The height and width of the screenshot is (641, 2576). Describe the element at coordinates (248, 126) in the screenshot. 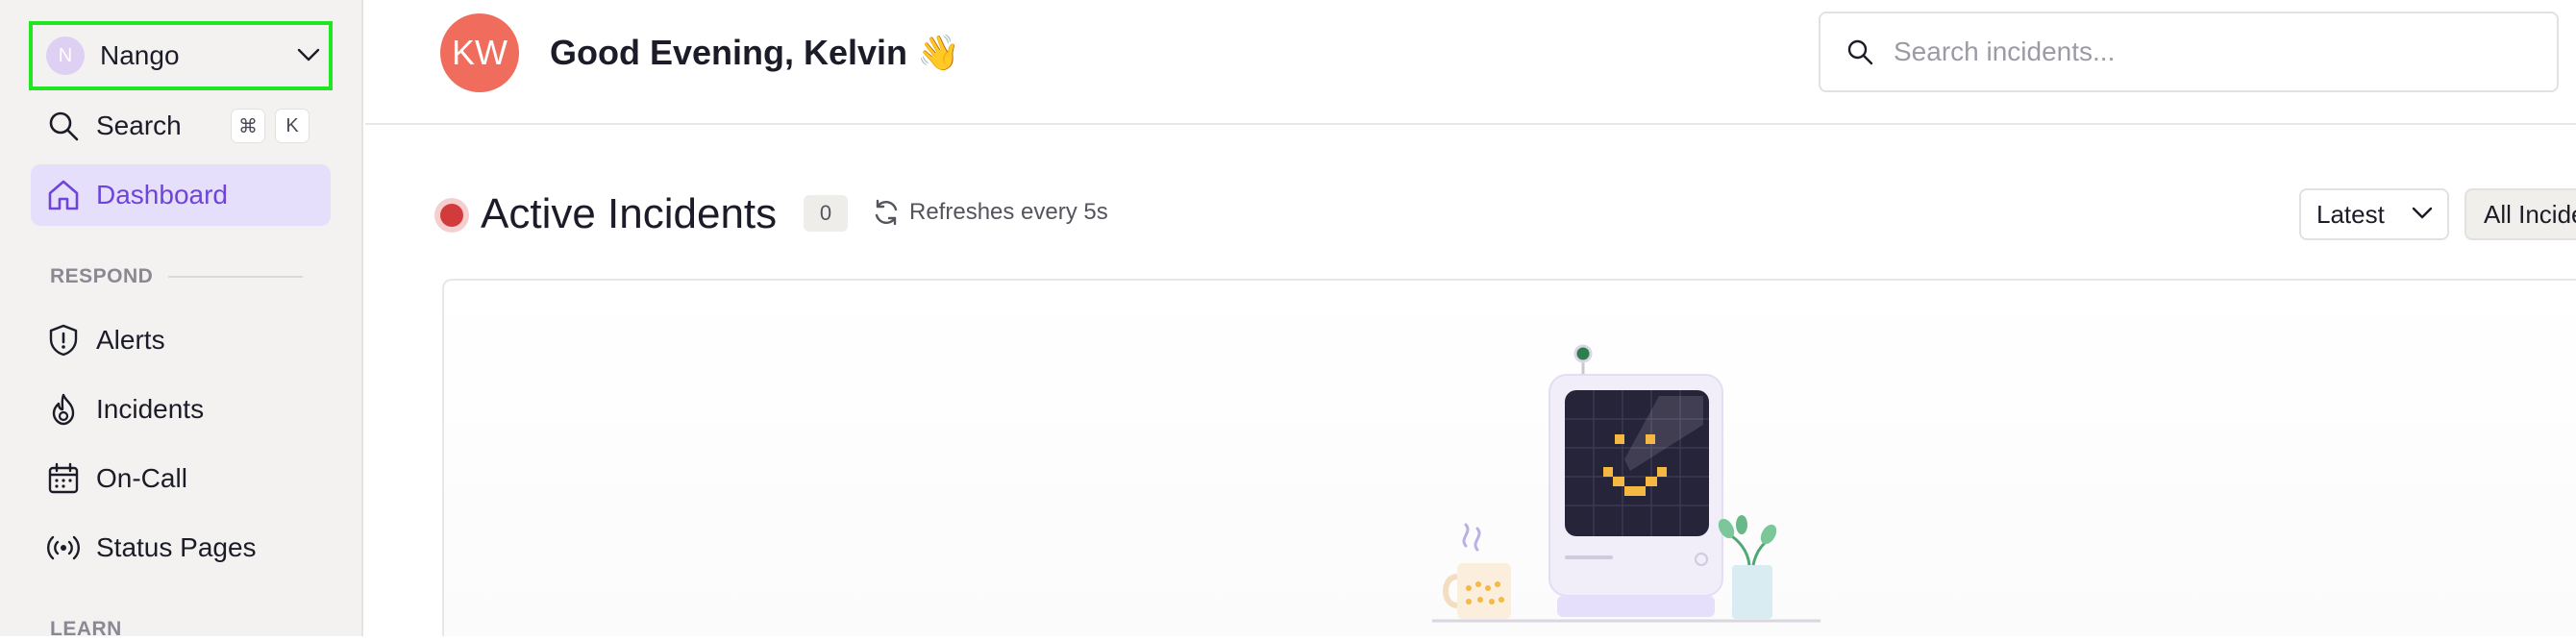

I see `shortcut-key-cmd: ⌘` at that location.